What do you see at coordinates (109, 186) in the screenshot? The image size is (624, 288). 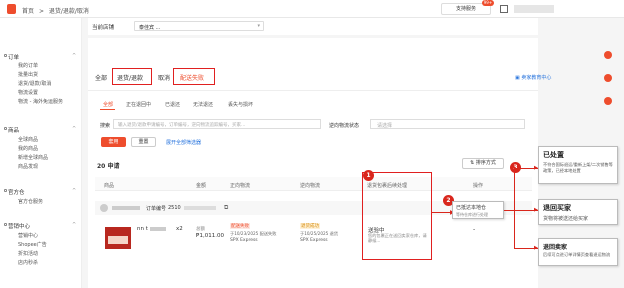 I see `col-product: 商品` at bounding box center [109, 186].